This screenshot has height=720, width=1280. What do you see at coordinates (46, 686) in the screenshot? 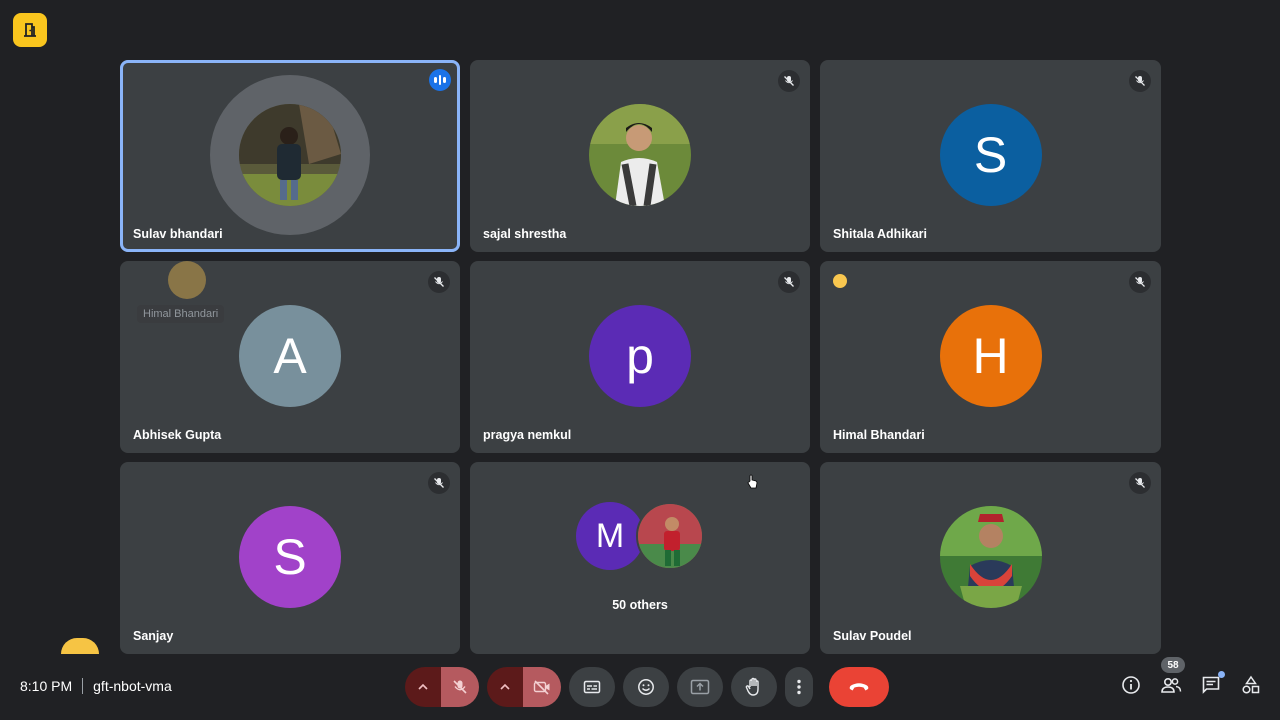
I see `clock-time: 8:10 PM` at bounding box center [46, 686].